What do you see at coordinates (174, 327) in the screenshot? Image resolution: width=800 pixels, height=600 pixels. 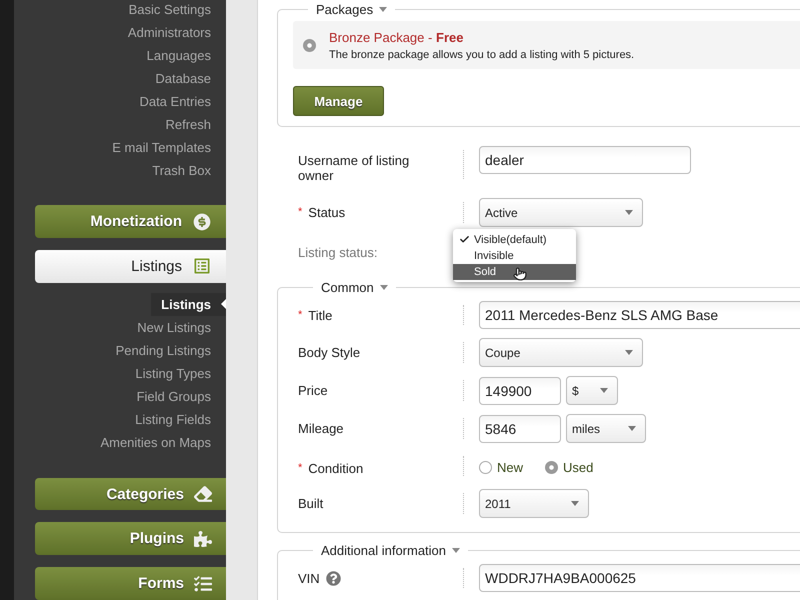 I see `sidebar-link: New Listings` at bounding box center [174, 327].